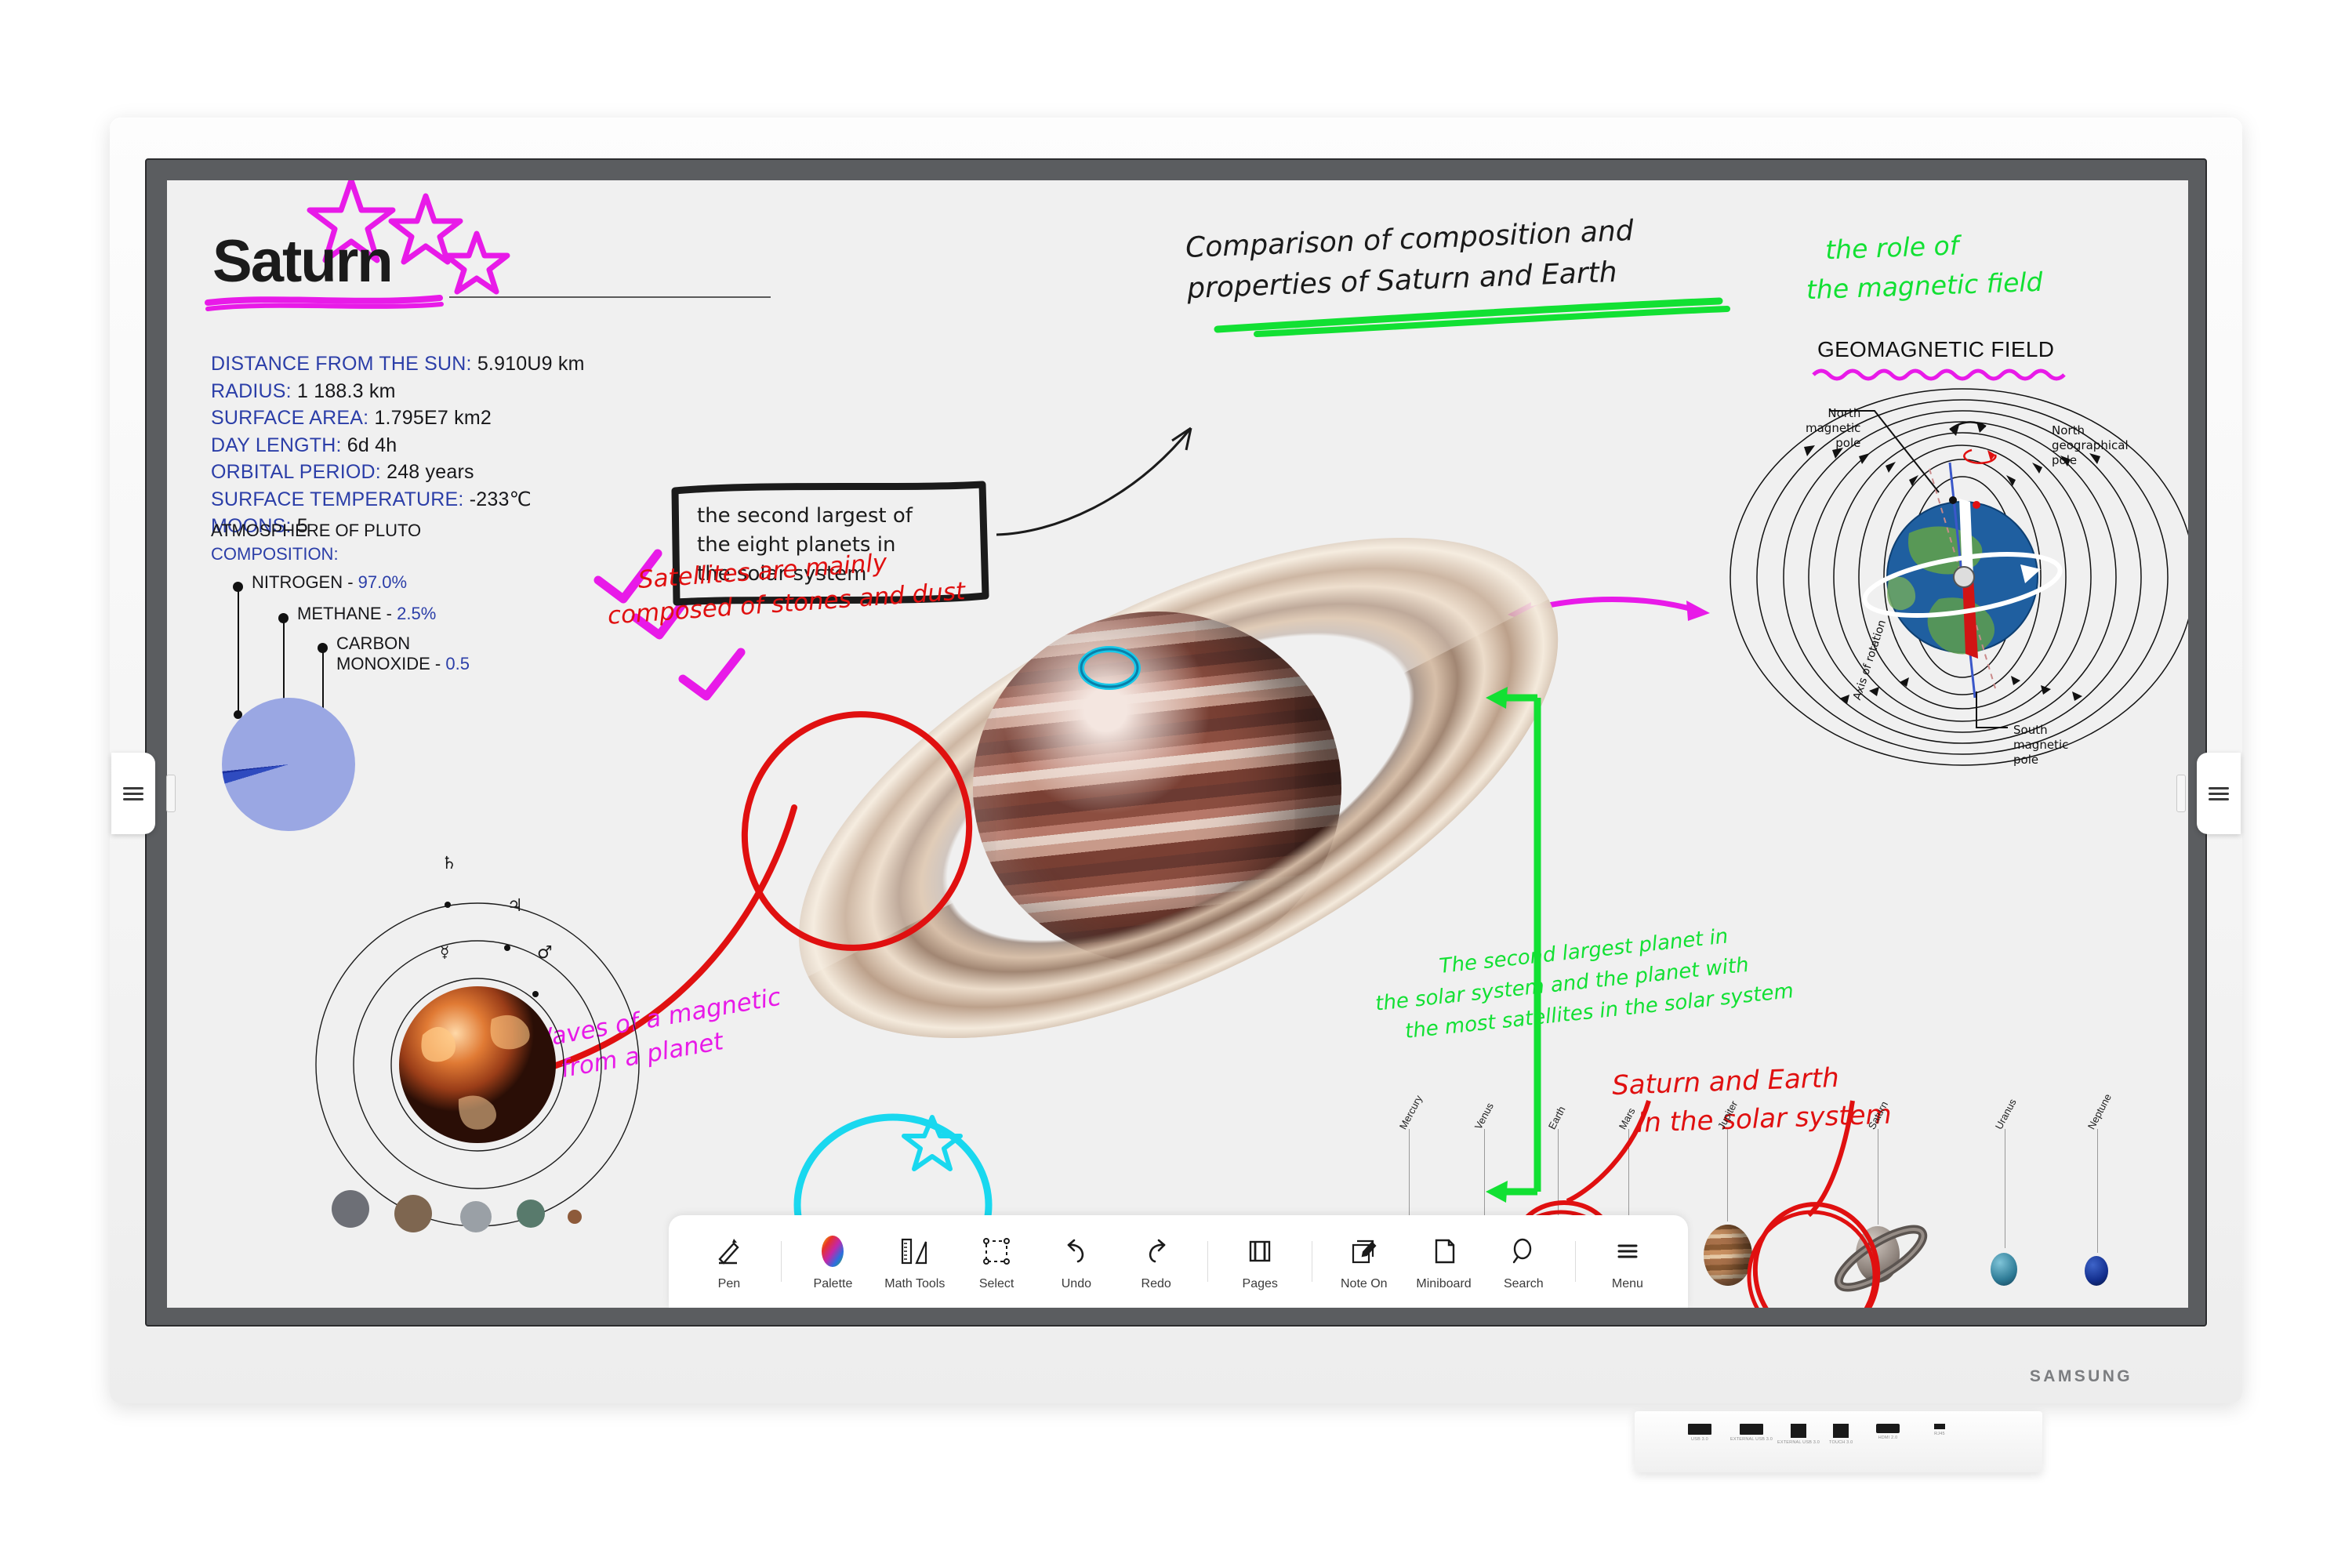  Describe the element at coordinates (1939, 1430) in the screenshot. I see `port-rj45: RJ45` at that location.